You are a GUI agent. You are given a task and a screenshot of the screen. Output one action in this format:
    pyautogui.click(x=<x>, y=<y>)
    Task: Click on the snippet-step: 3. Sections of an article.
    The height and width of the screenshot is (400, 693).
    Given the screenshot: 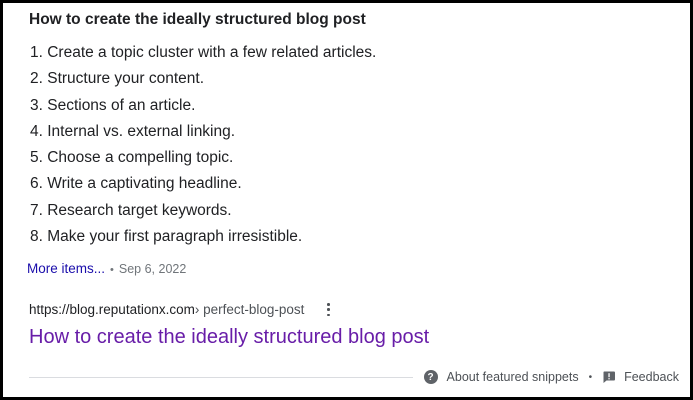 What is the action you would take?
    pyautogui.click(x=113, y=105)
    